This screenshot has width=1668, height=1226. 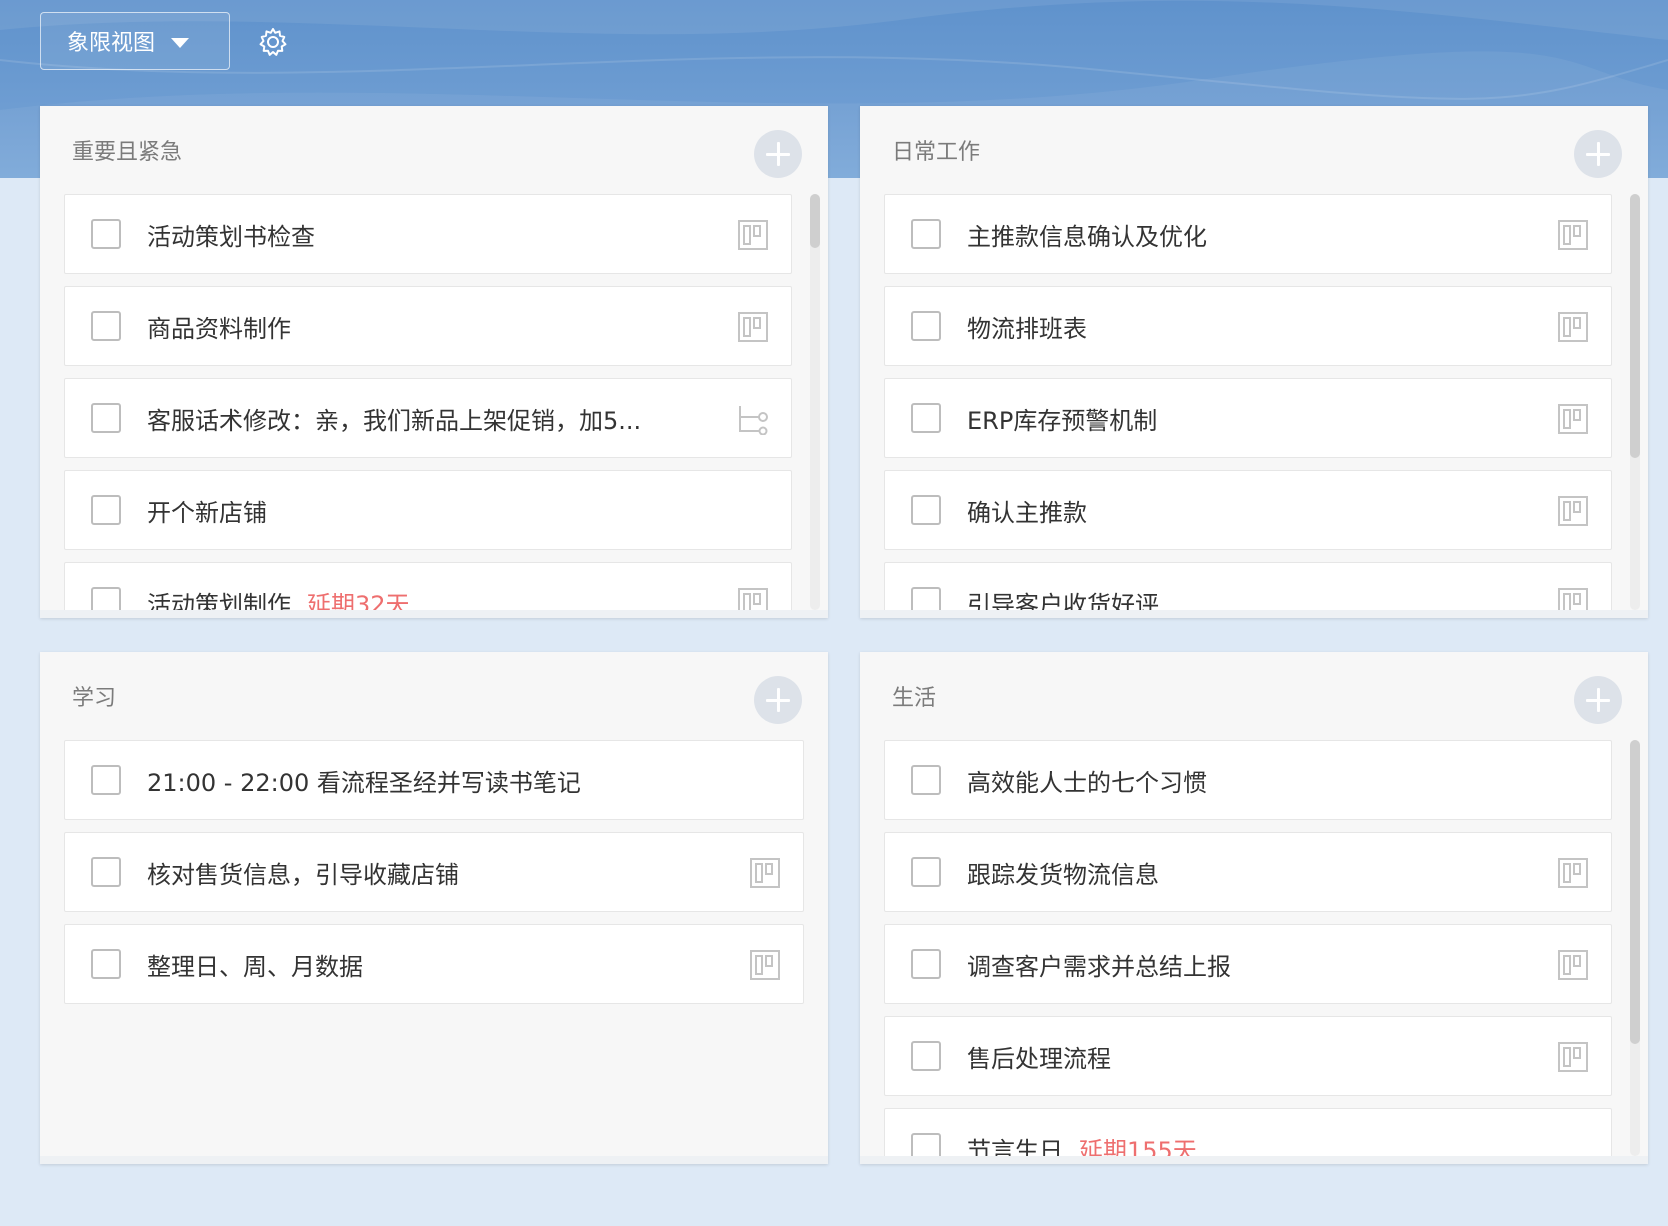 I want to click on overdue-label: 延期155天, so click(x=1138, y=1146).